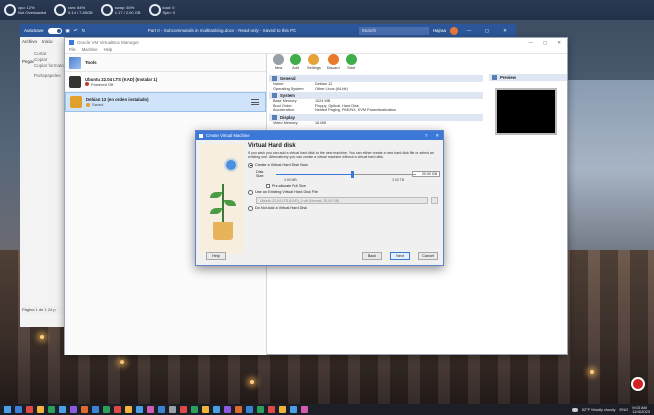 Image resolution: width=654 pixels, height=415 pixels. I want to click on vm-list-item: Debian 12 (en orden instalado) Saved, so click(165, 102).